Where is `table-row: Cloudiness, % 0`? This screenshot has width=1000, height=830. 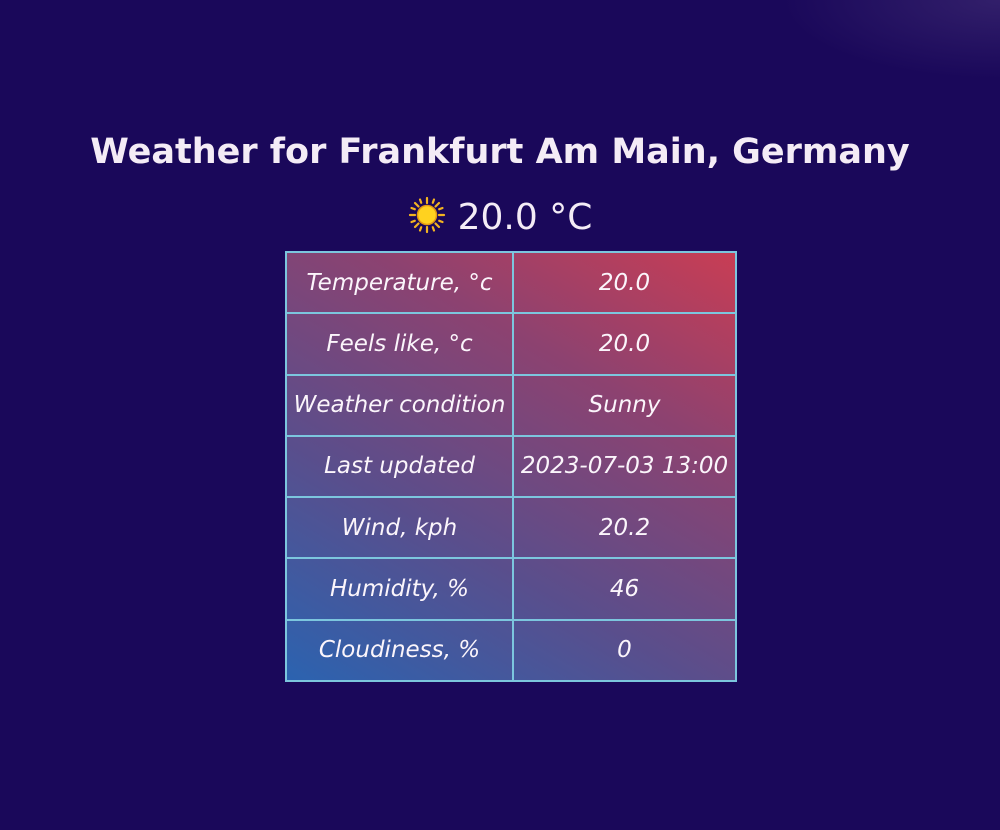 table-row: Cloudiness, % 0 is located at coordinates (511, 650).